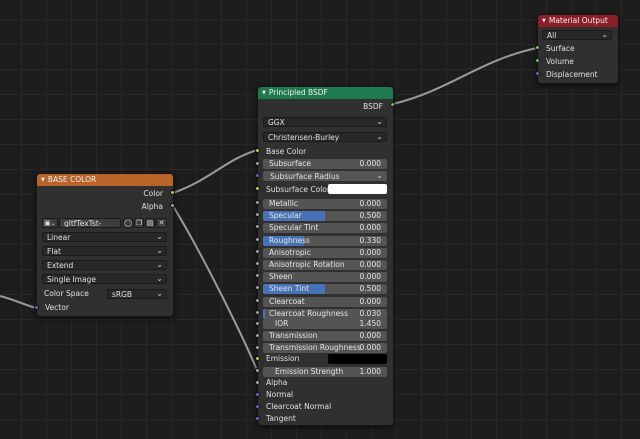 This screenshot has height=439, width=640. I want to click on ior-socket, so click(257, 323).